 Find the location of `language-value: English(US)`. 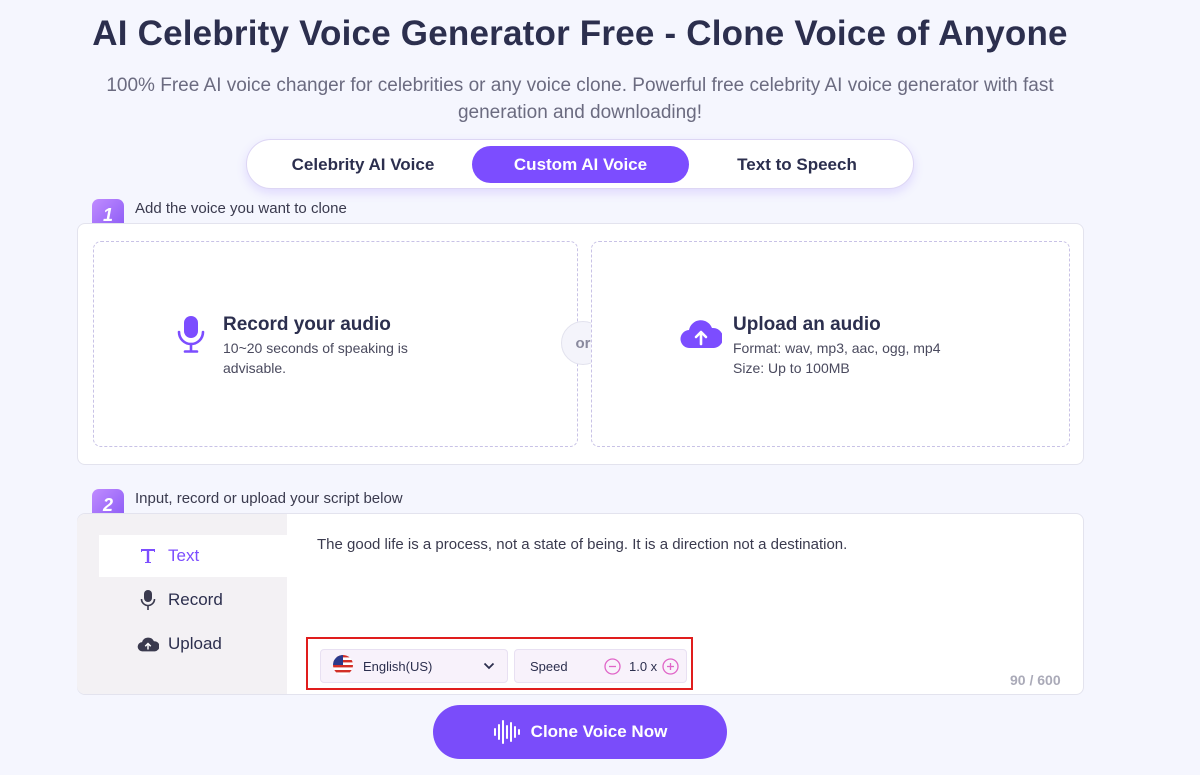

language-value: English(US) is located at coordinates (398, 666).